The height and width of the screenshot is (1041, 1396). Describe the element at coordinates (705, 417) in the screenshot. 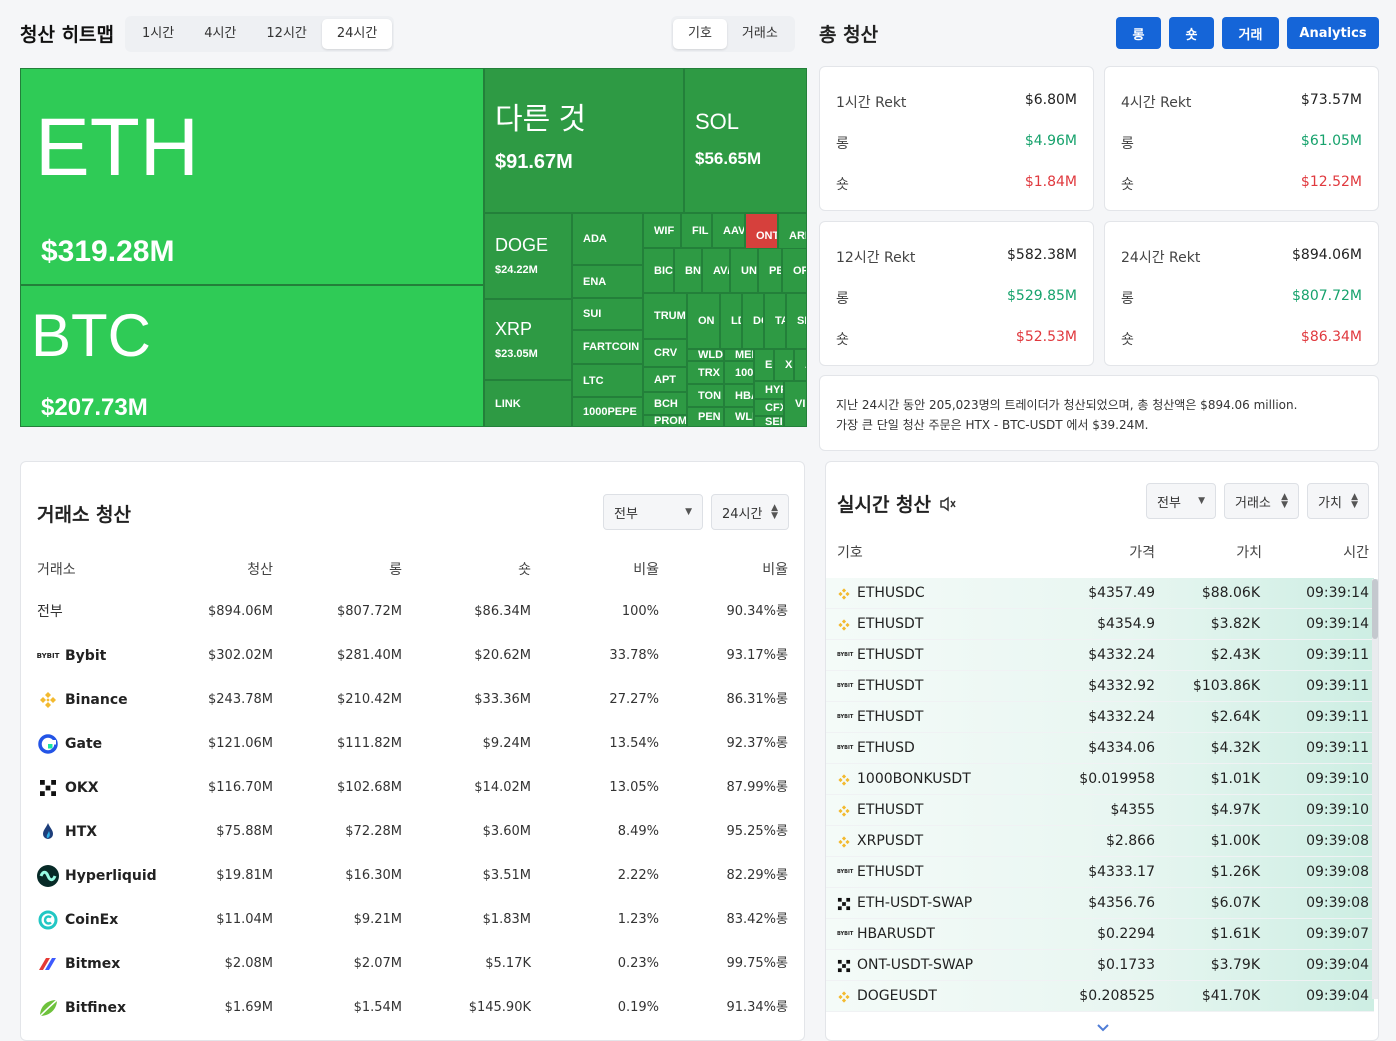

I see `tile-pen: PEN` at that location.